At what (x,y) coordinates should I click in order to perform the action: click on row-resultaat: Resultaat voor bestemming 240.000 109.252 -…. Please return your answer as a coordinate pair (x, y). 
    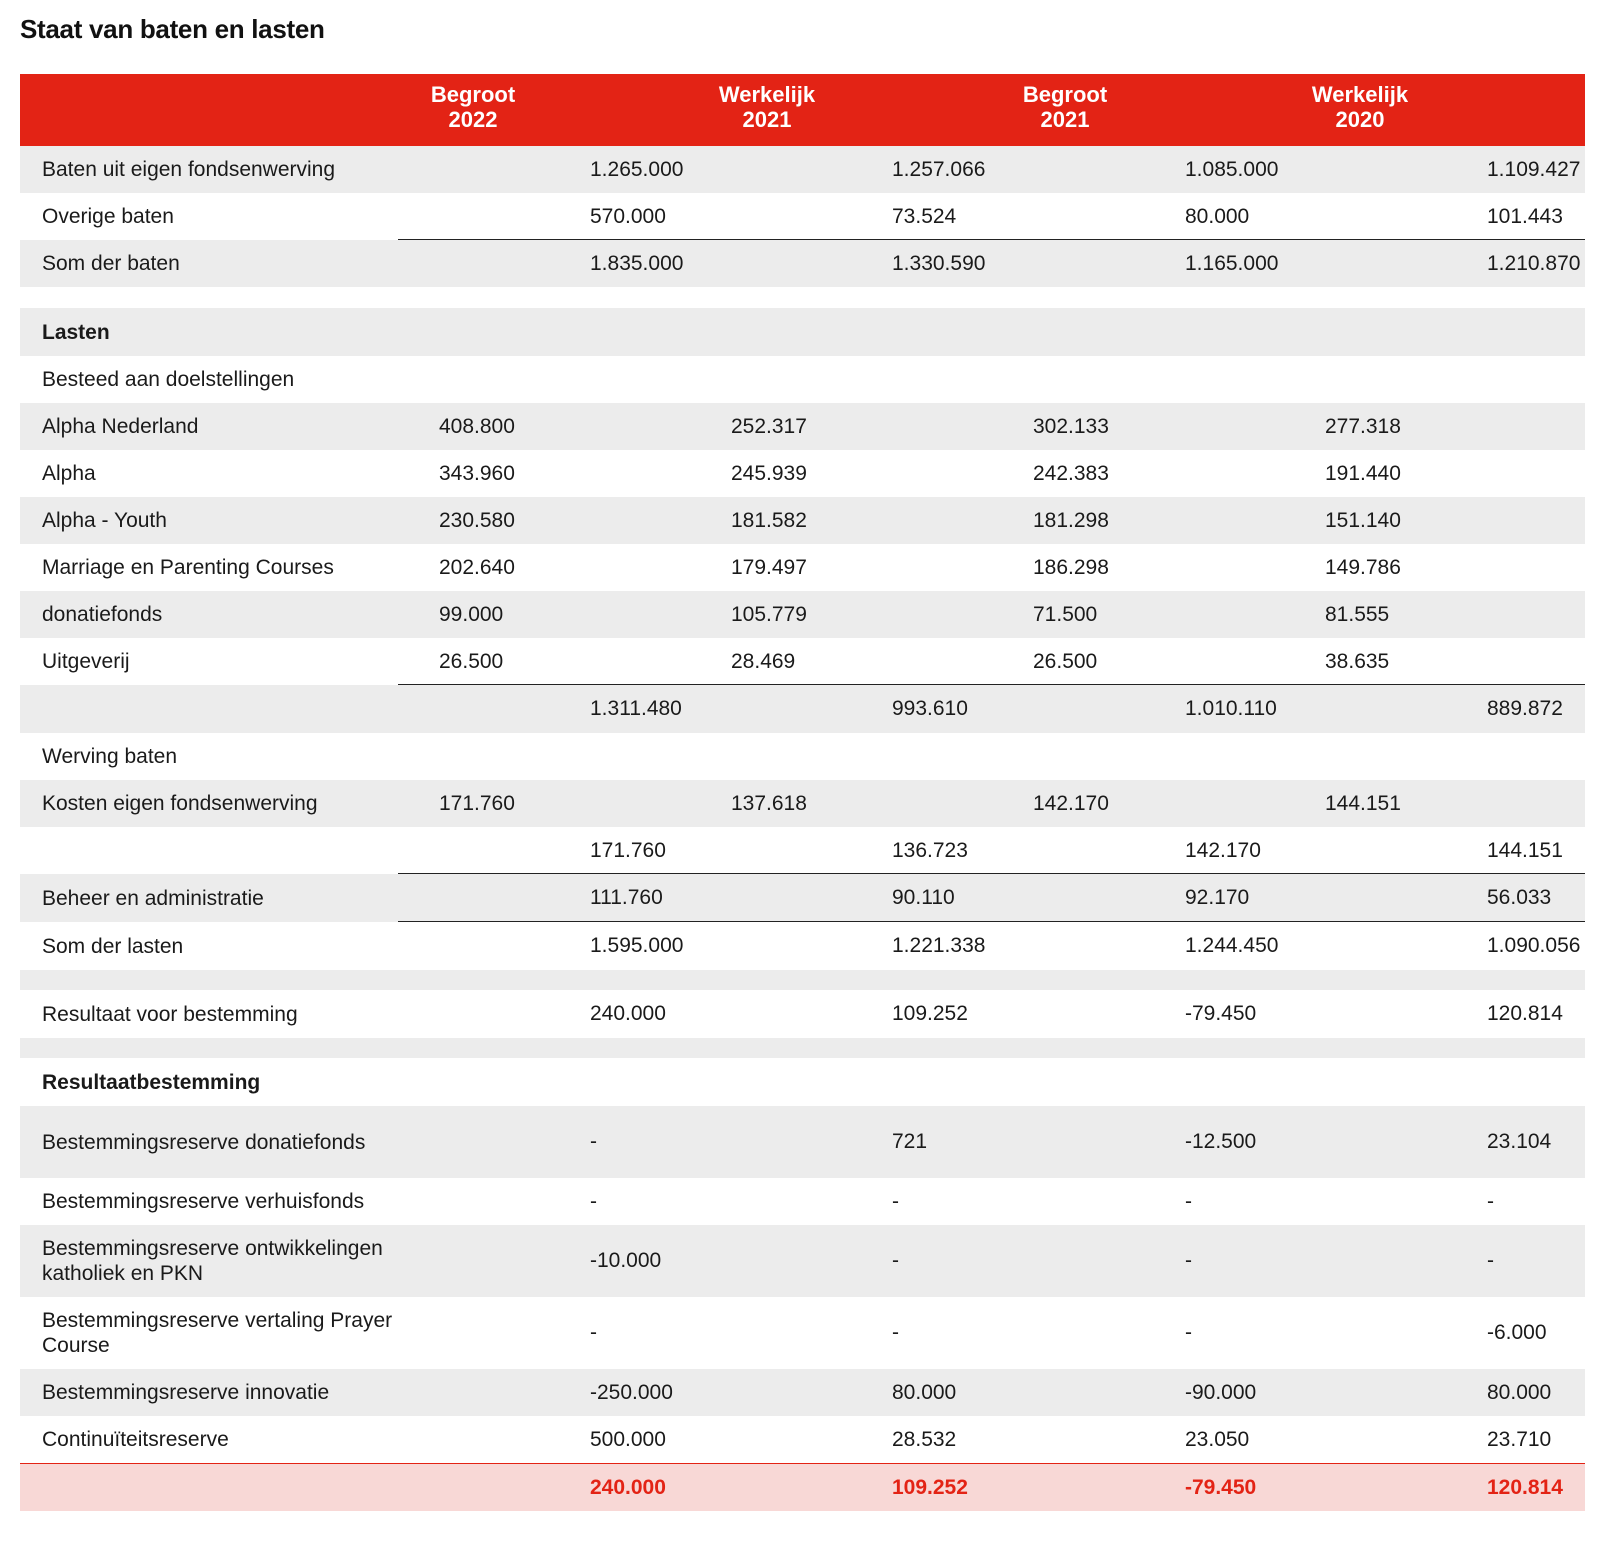
    Looking at the image, I should click on (802, 1014).